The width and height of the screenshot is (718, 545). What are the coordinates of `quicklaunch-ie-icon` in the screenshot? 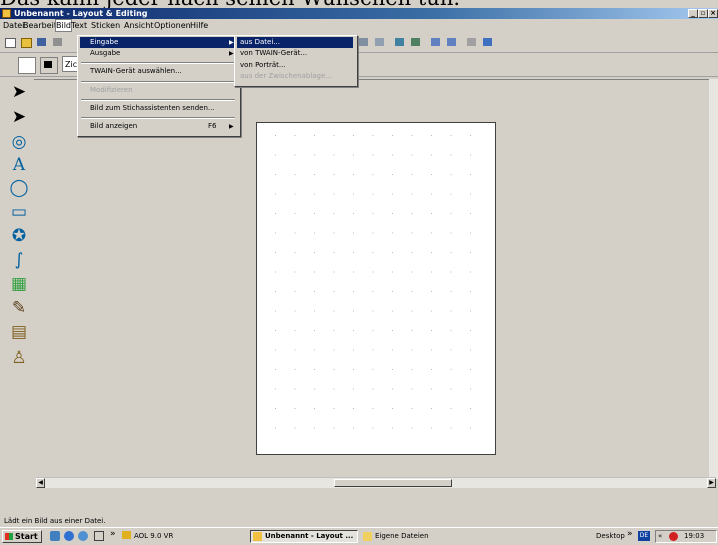 It's located at (55, 536).